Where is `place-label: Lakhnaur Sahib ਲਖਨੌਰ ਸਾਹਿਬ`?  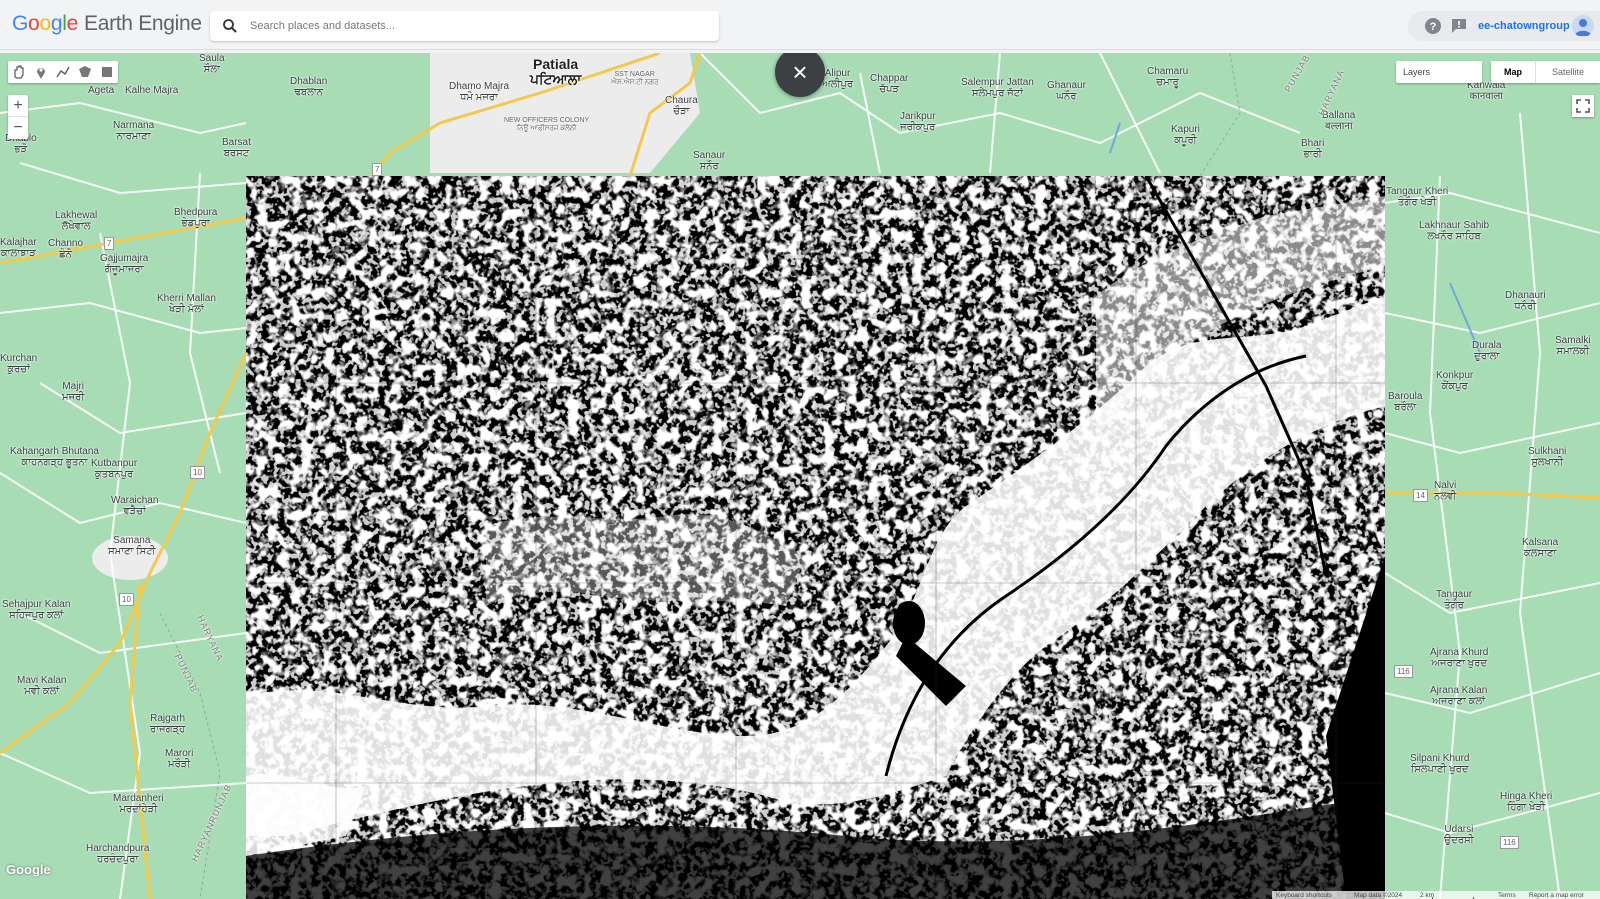 place-label: Lakhnaur Sahib ਲਖਨੌਰ ਸਾਹਿਬ is located at coordinates (1454, 231).